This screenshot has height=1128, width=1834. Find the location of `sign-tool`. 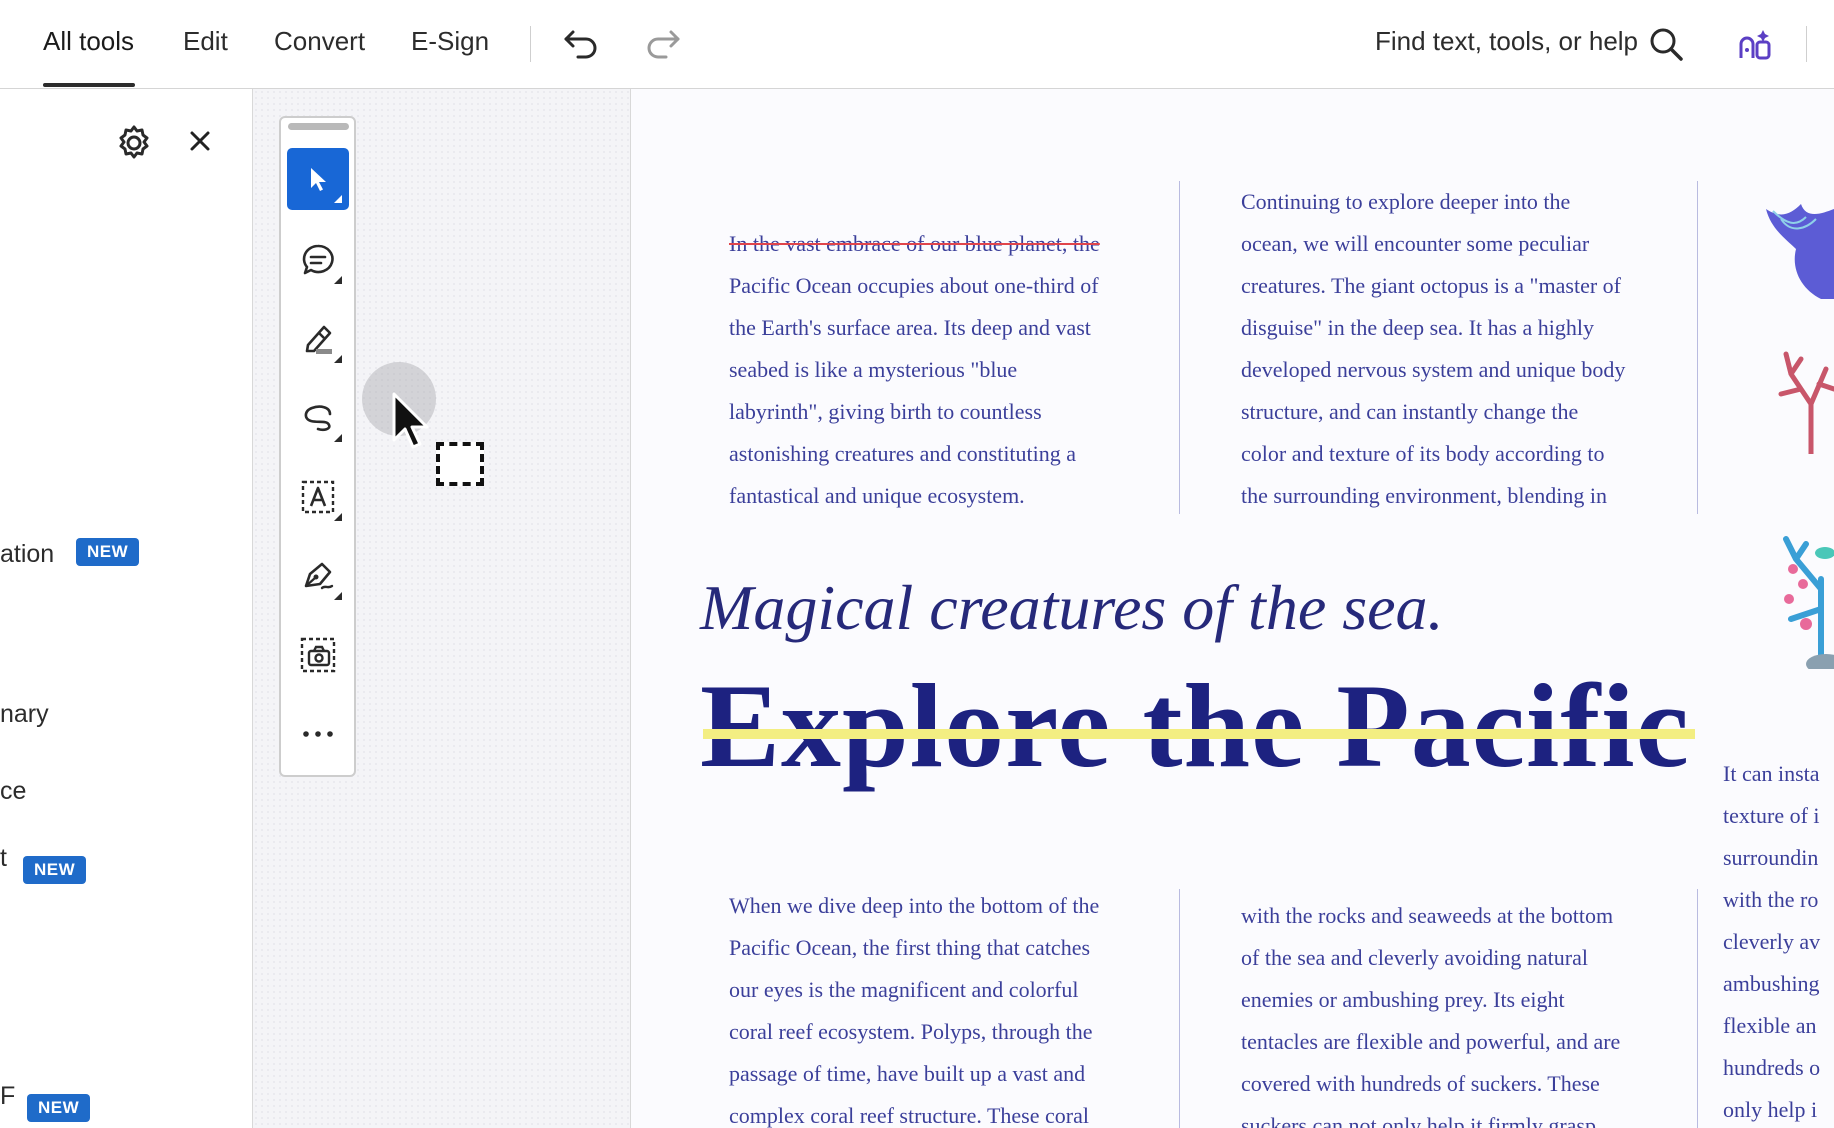

sign-tool is located at coordinates (318, 576).